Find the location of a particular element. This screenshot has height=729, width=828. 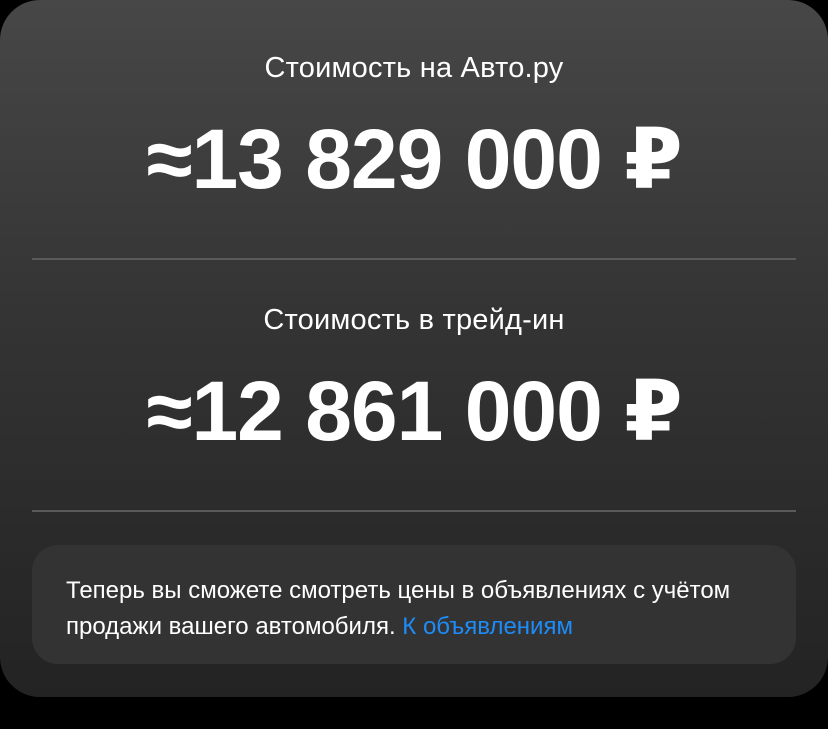

tradein-price-label: Стоимость в трейд-ин is located at coordinates (414, 320).